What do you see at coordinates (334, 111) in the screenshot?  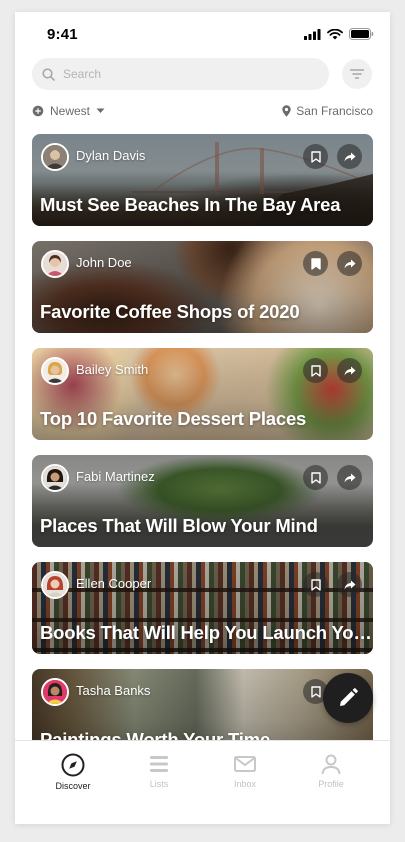 I see `location-label: San Francisco` at bounding box center [334, 111].